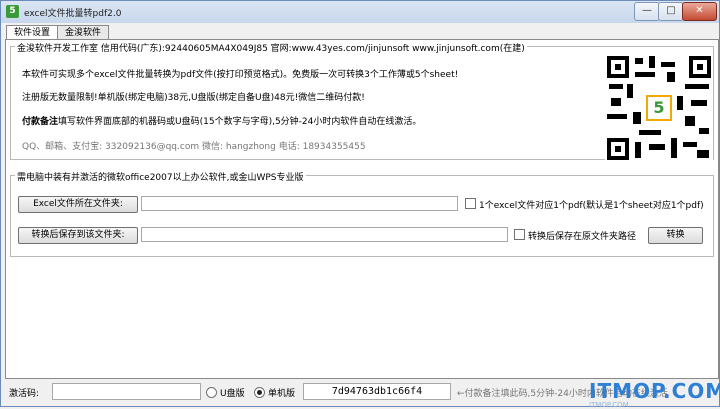 The height and width of the screenshot is (409, 720). What do you see at coordinates (699, 11) in the screenshot?
I see `close-button: ✕` at bounding box center [699, 11].